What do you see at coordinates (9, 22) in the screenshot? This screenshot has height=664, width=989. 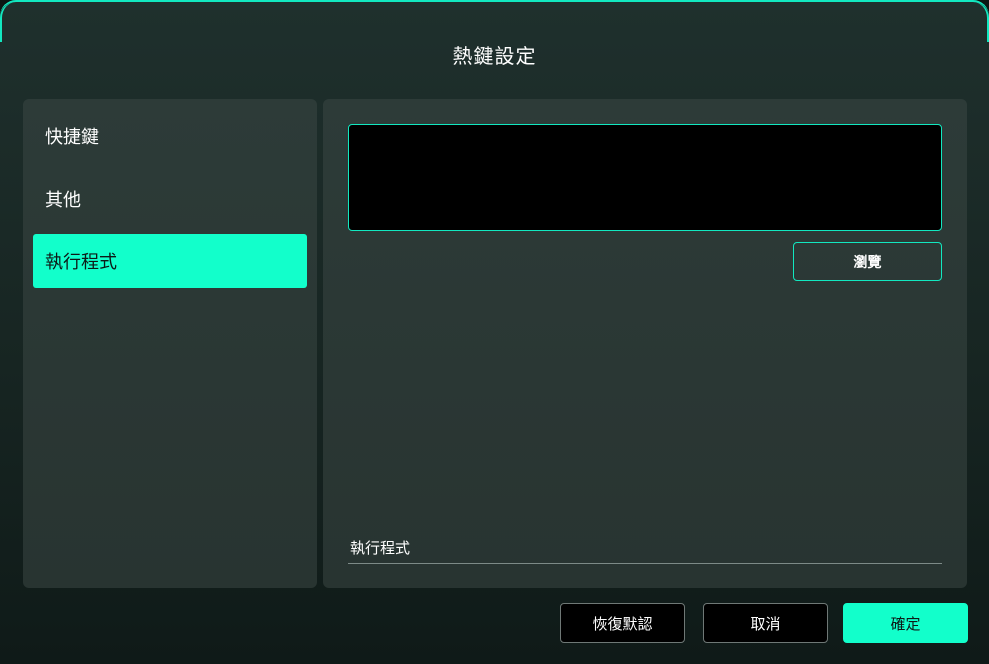 I see `dialog-border-left` at bounding box center [9, 22].